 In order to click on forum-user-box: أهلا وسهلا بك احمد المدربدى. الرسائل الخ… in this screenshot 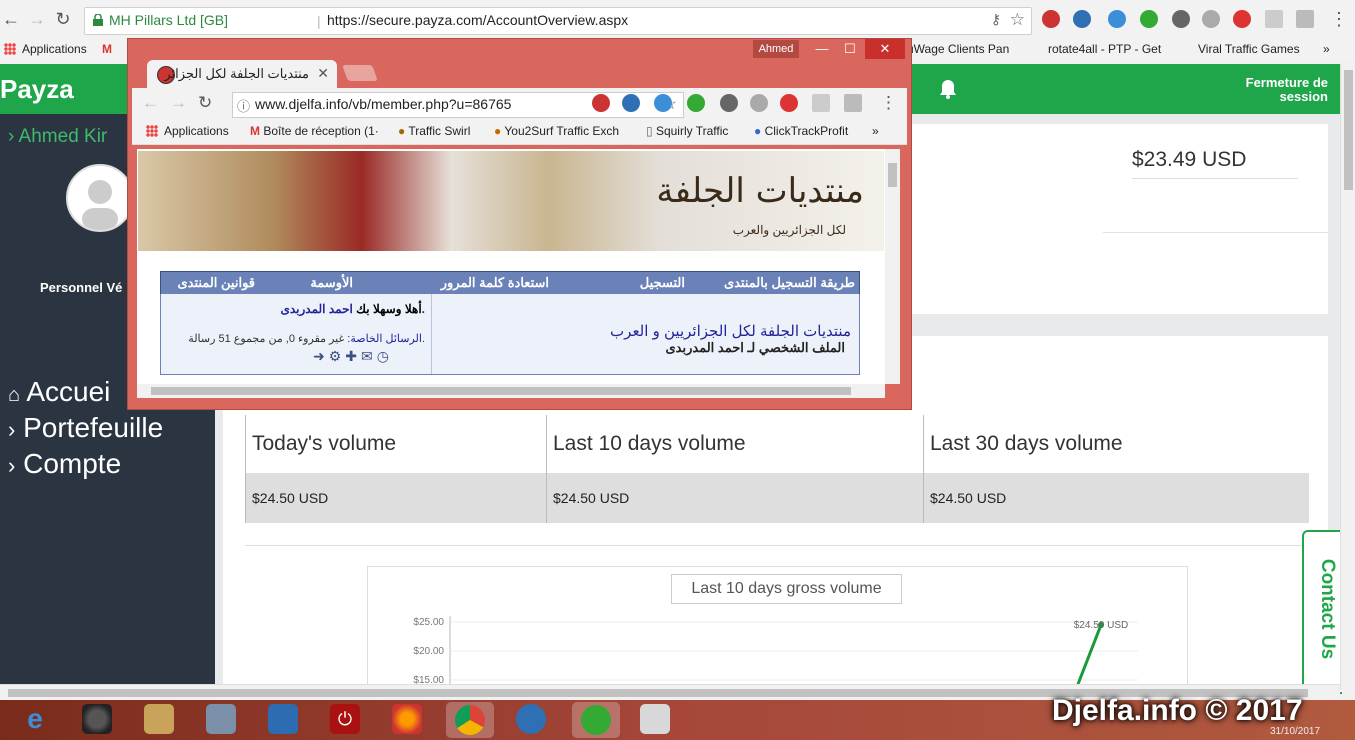, I will do `click(510, 334)`.